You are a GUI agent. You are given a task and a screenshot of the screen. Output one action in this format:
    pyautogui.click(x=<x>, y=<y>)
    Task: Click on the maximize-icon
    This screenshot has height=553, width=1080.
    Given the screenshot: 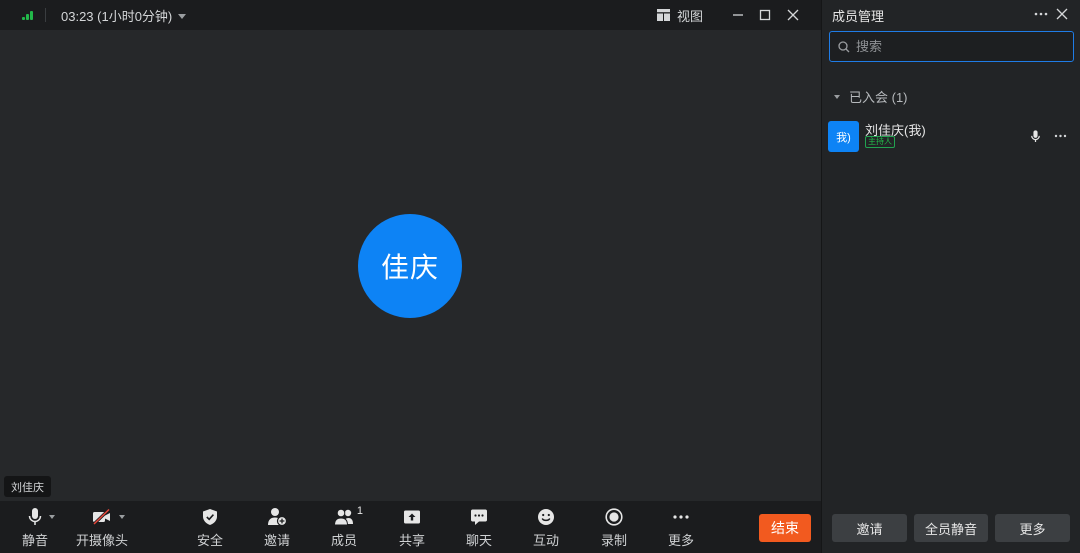 What is the action you would take?
    pyautogui.click(x=765, y=15)
    